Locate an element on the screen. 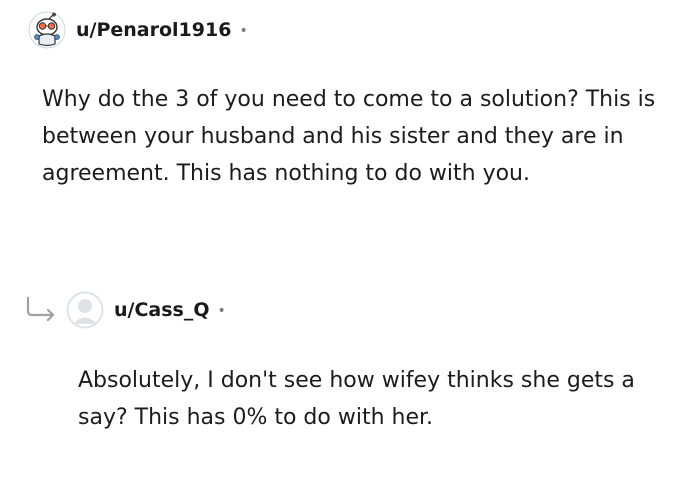 Image resolution: width=700 pixels, height=478 pixels. snoo-avatar-icon is located at coordinates (47, 30).